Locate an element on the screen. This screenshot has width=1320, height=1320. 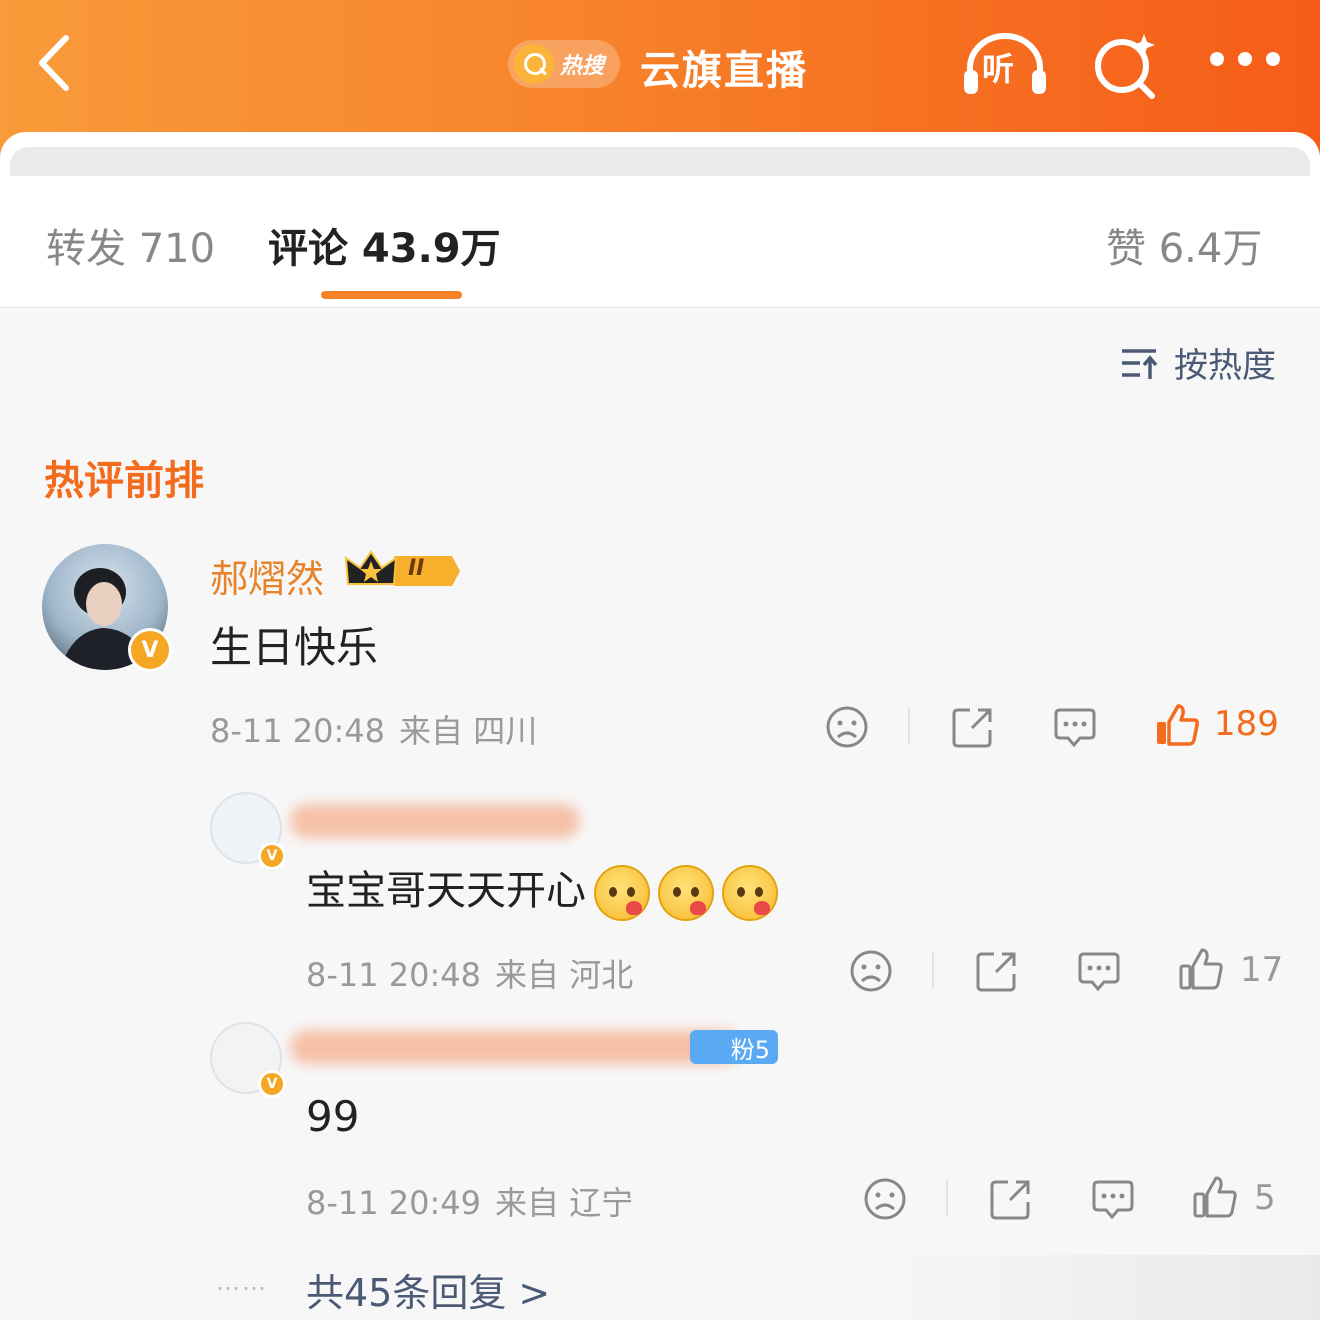
fan-level-badge: 粉5 is located at coordinates (734, 1047).